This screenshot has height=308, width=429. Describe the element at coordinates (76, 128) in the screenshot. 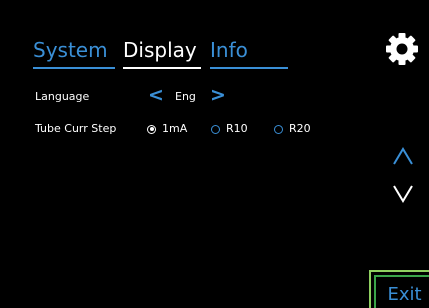

I see `tube-curr-step-label: Tube Curr Step` at that location.